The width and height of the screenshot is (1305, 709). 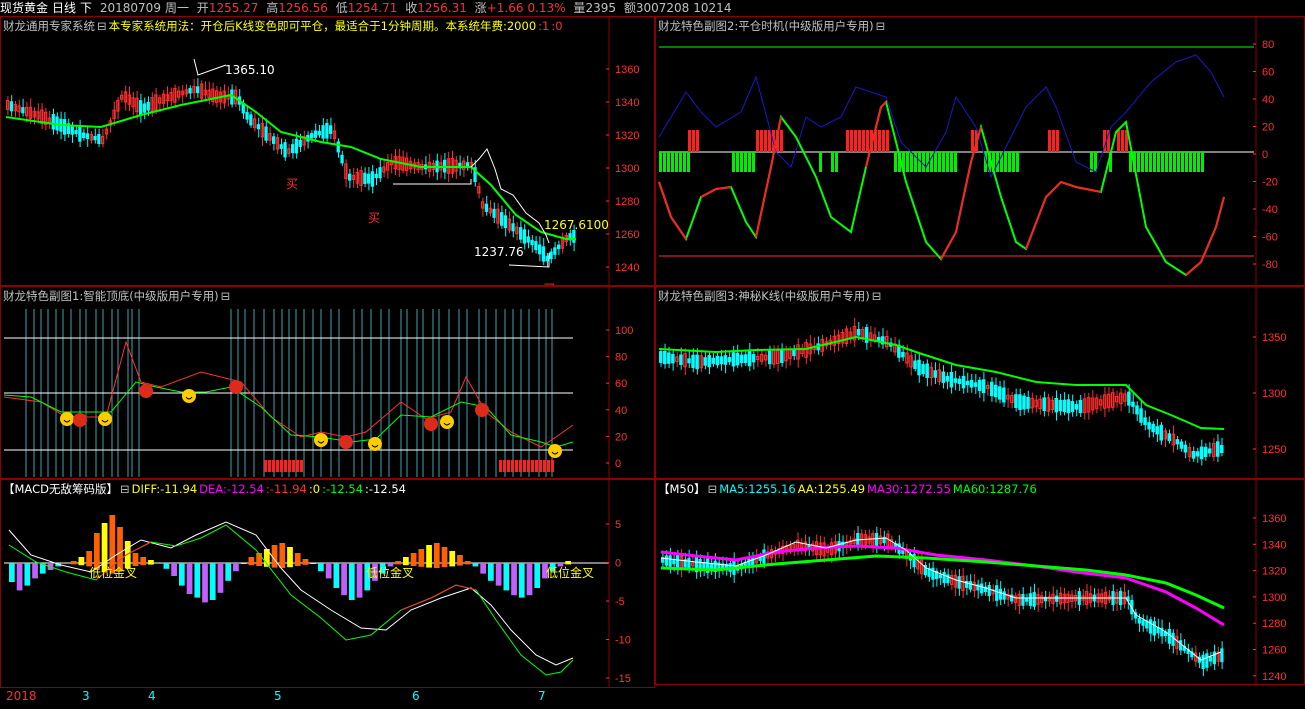 I want to click on mode-label: 下, so click(x=86, y=8).